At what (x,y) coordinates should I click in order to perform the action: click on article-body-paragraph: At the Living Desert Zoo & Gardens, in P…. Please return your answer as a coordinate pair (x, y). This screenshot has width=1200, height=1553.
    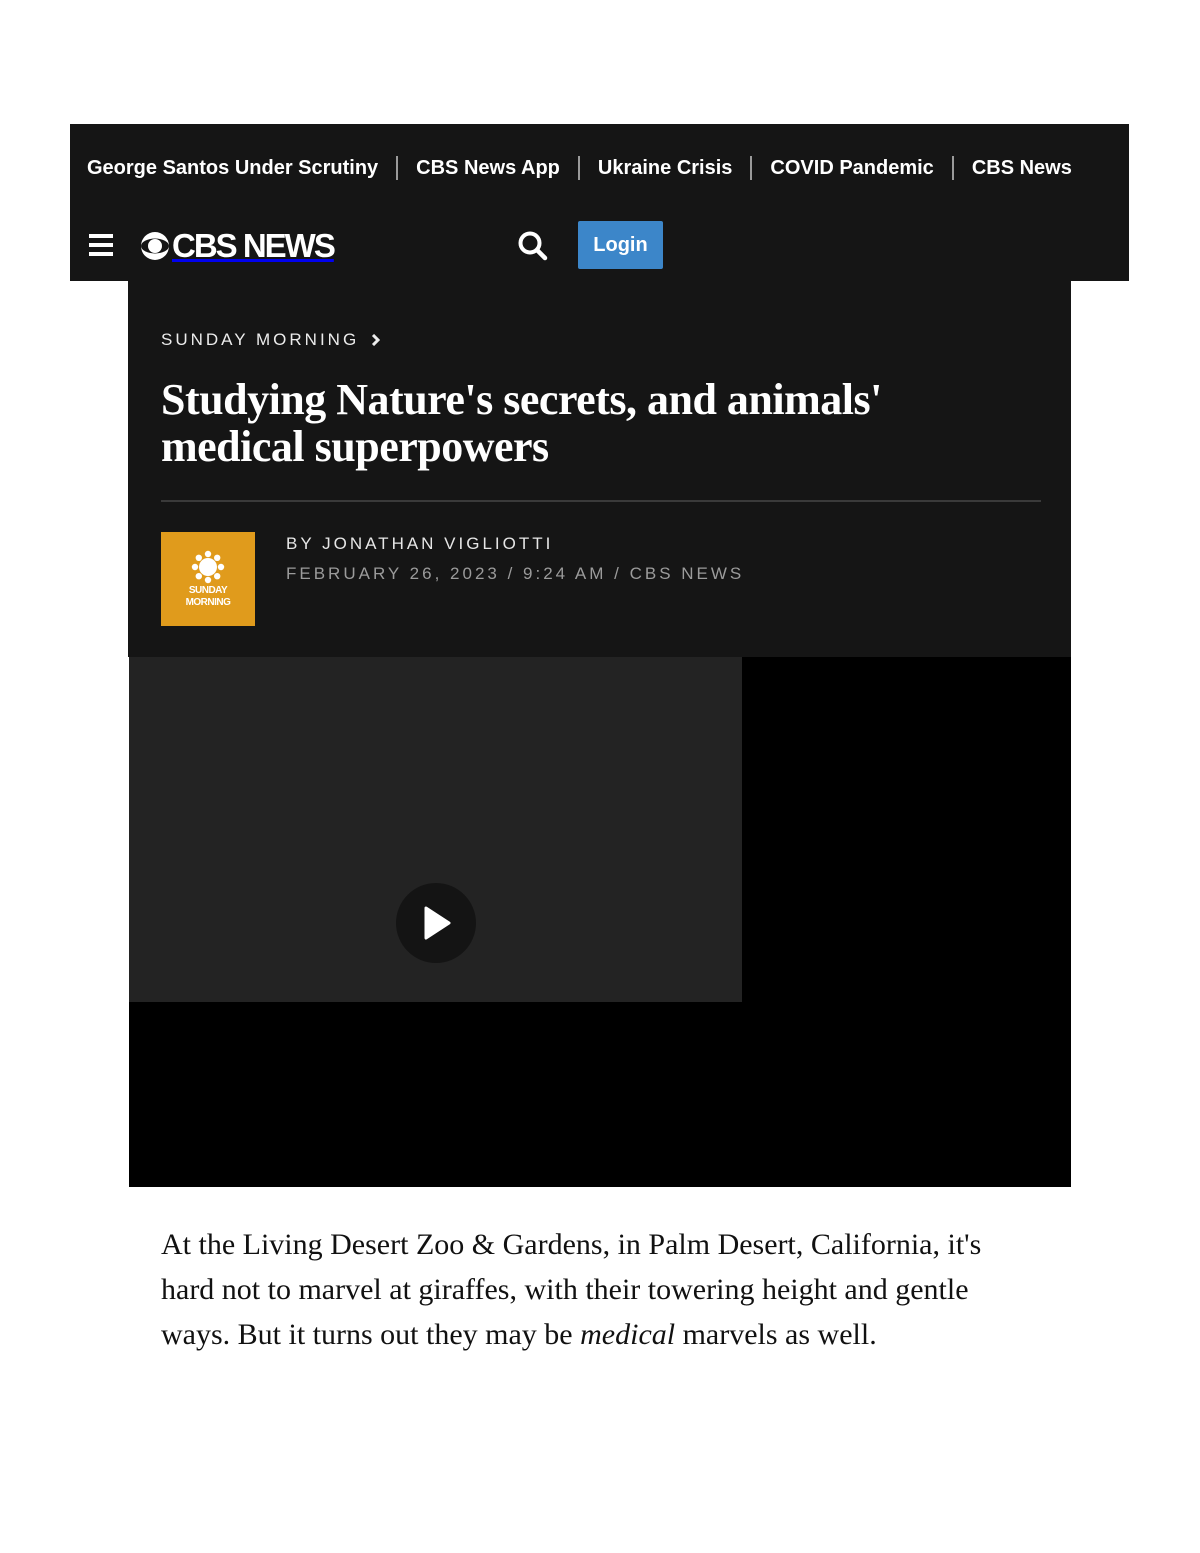
    Looking at the image, I should click on (601, 1289).